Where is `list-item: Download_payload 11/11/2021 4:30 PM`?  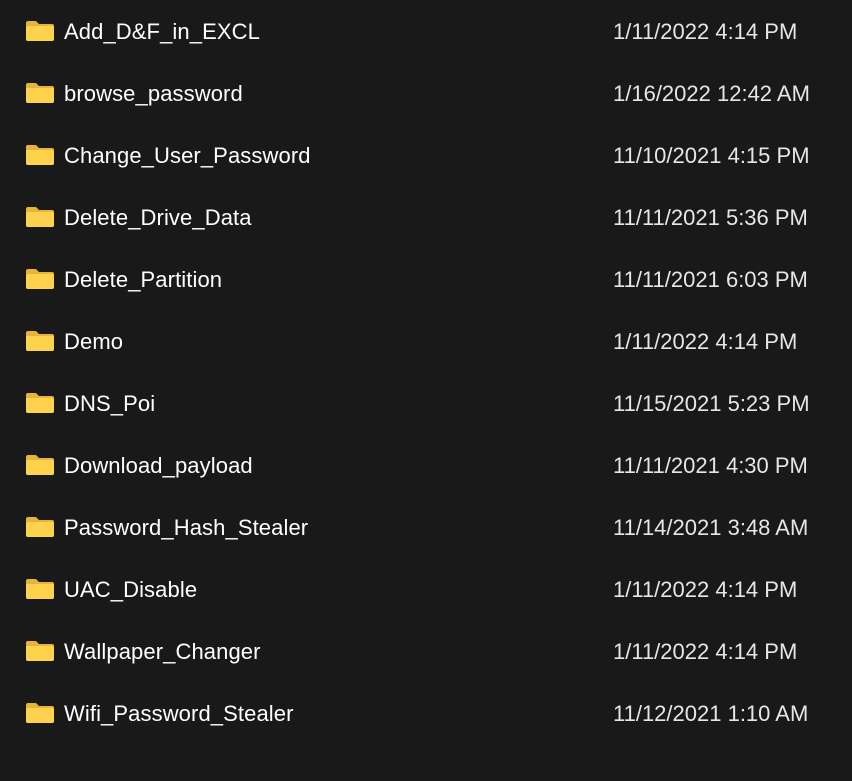
list-item: Download_payload 11/11/2021 4:30 PM is located at coordinates (426, 466).